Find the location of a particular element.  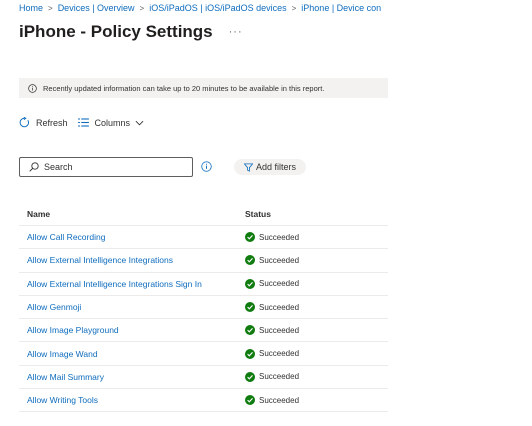

table-row: Allow Image Wand Succeeded is located at coordinates (203, 354).